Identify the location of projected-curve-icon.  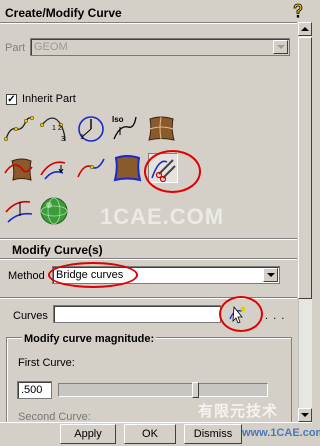
(54, 168).